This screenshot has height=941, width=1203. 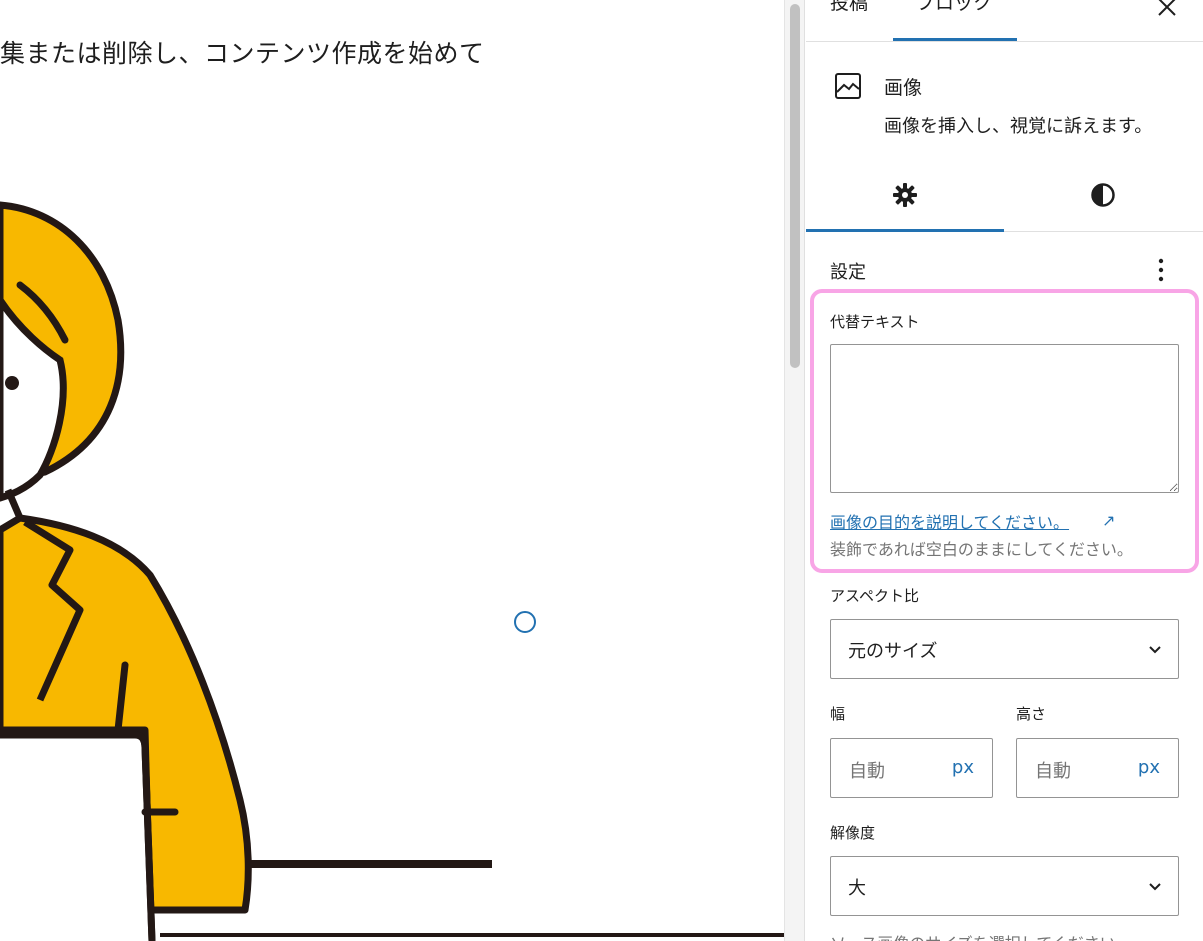 What do you see at coordinates (874, 596) in the screenshot?
I see `aspect-ratio-label: アスペクト比` at bounding box center [874, 596].